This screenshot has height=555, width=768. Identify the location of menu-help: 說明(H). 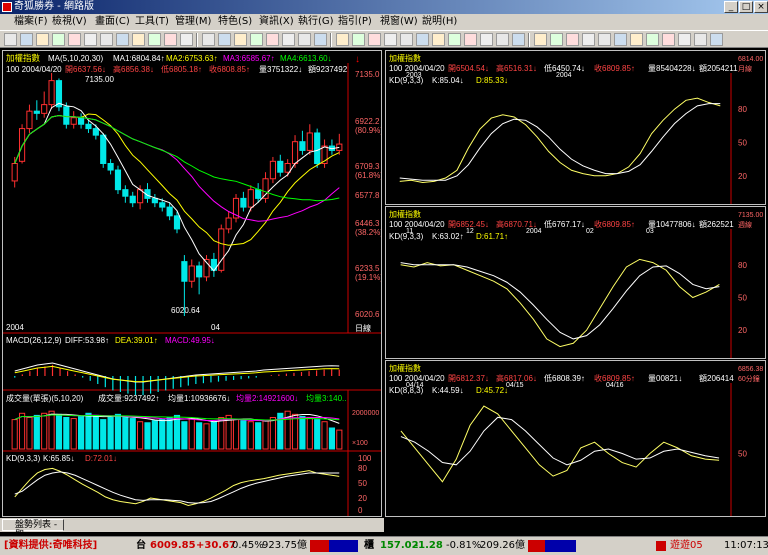
(439, 22).